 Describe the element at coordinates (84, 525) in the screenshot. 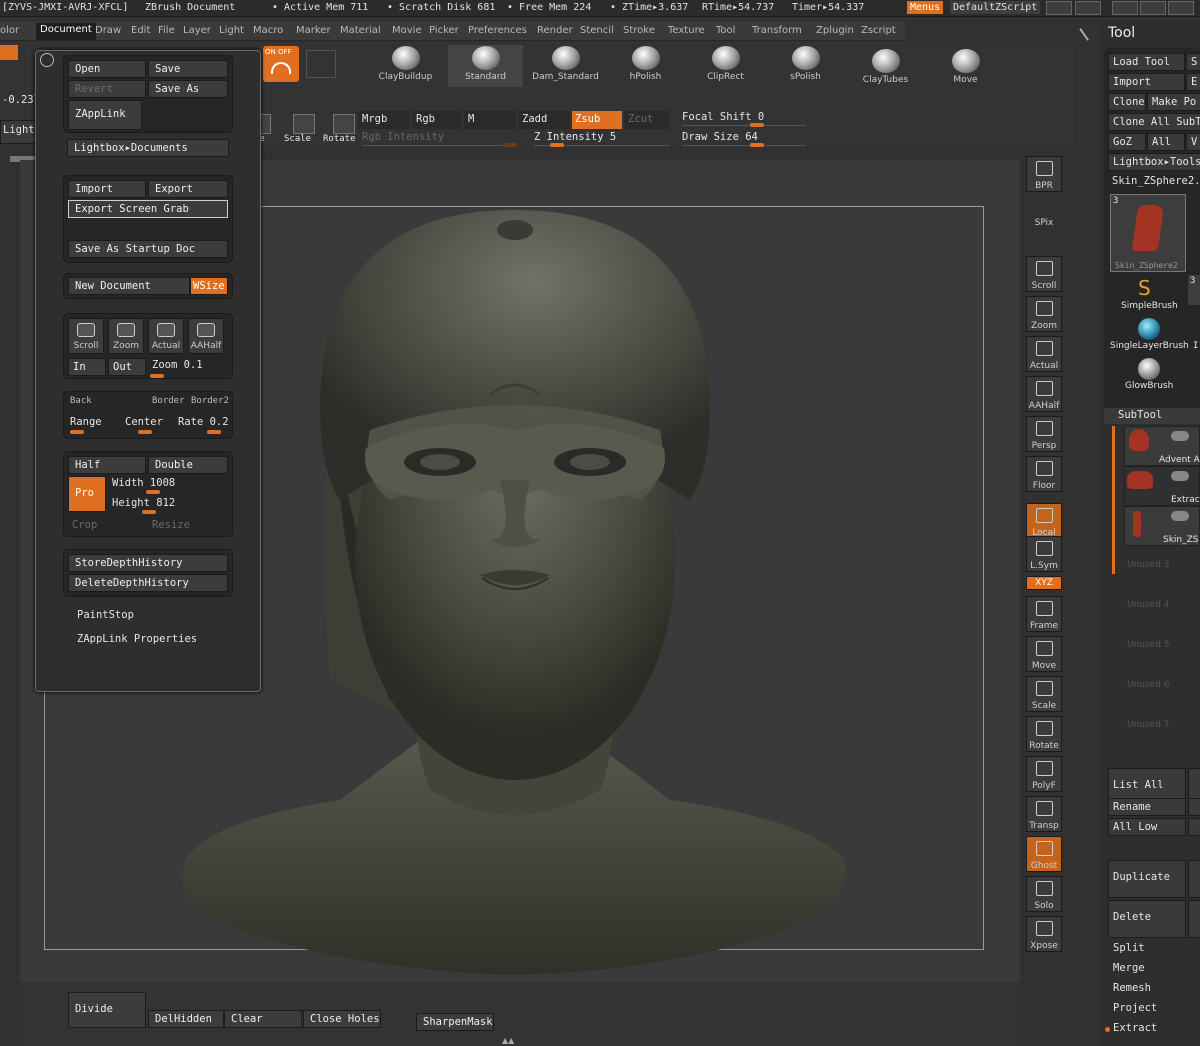

I see `crop-button: Crop` at that location.